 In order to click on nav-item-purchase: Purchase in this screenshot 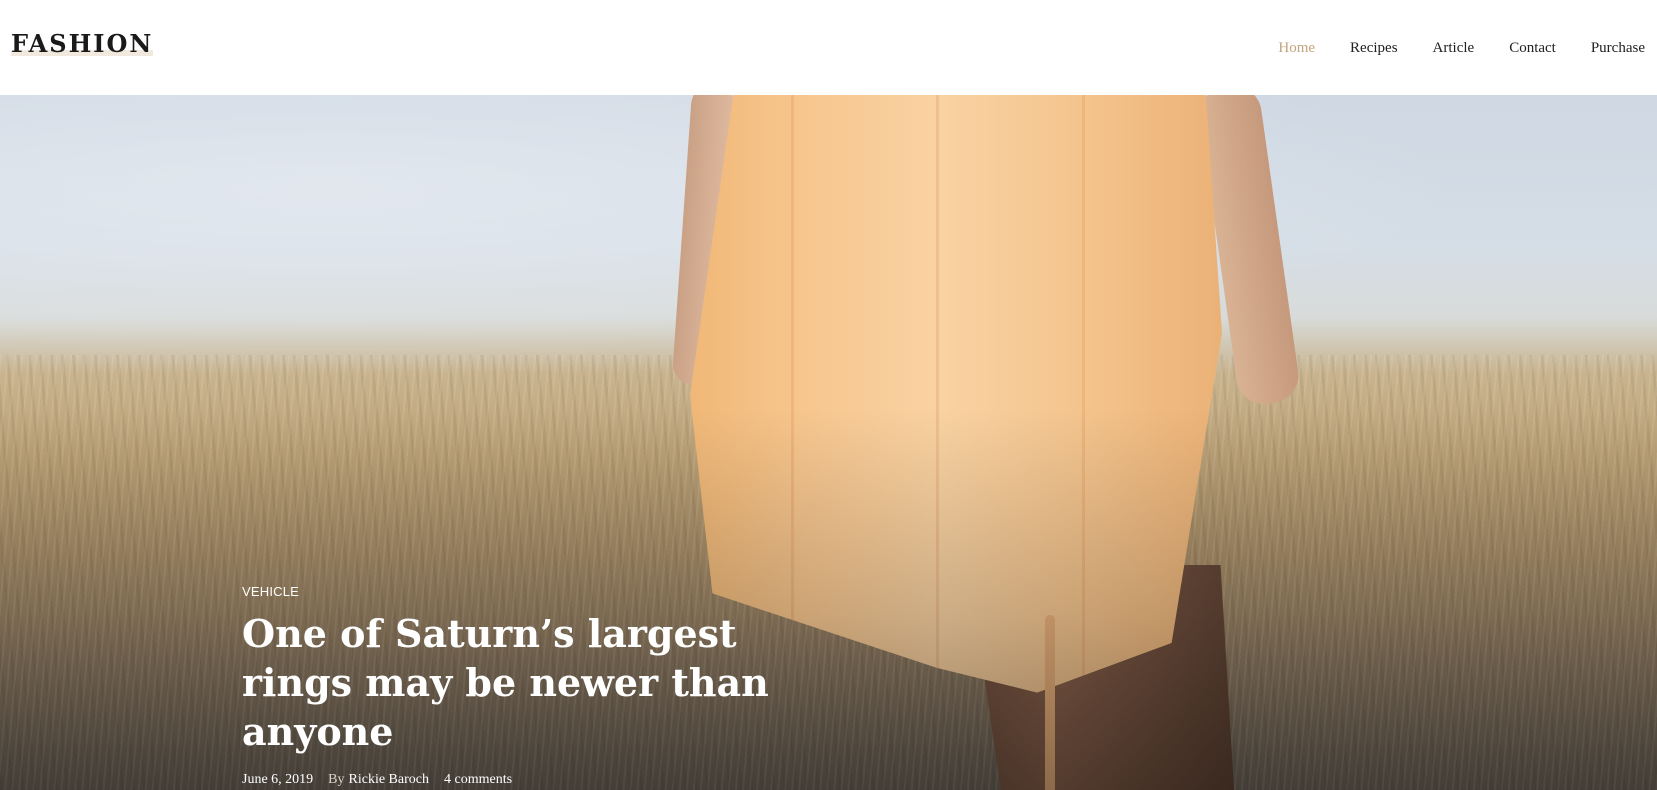, I will do `click(1618, 48)`.